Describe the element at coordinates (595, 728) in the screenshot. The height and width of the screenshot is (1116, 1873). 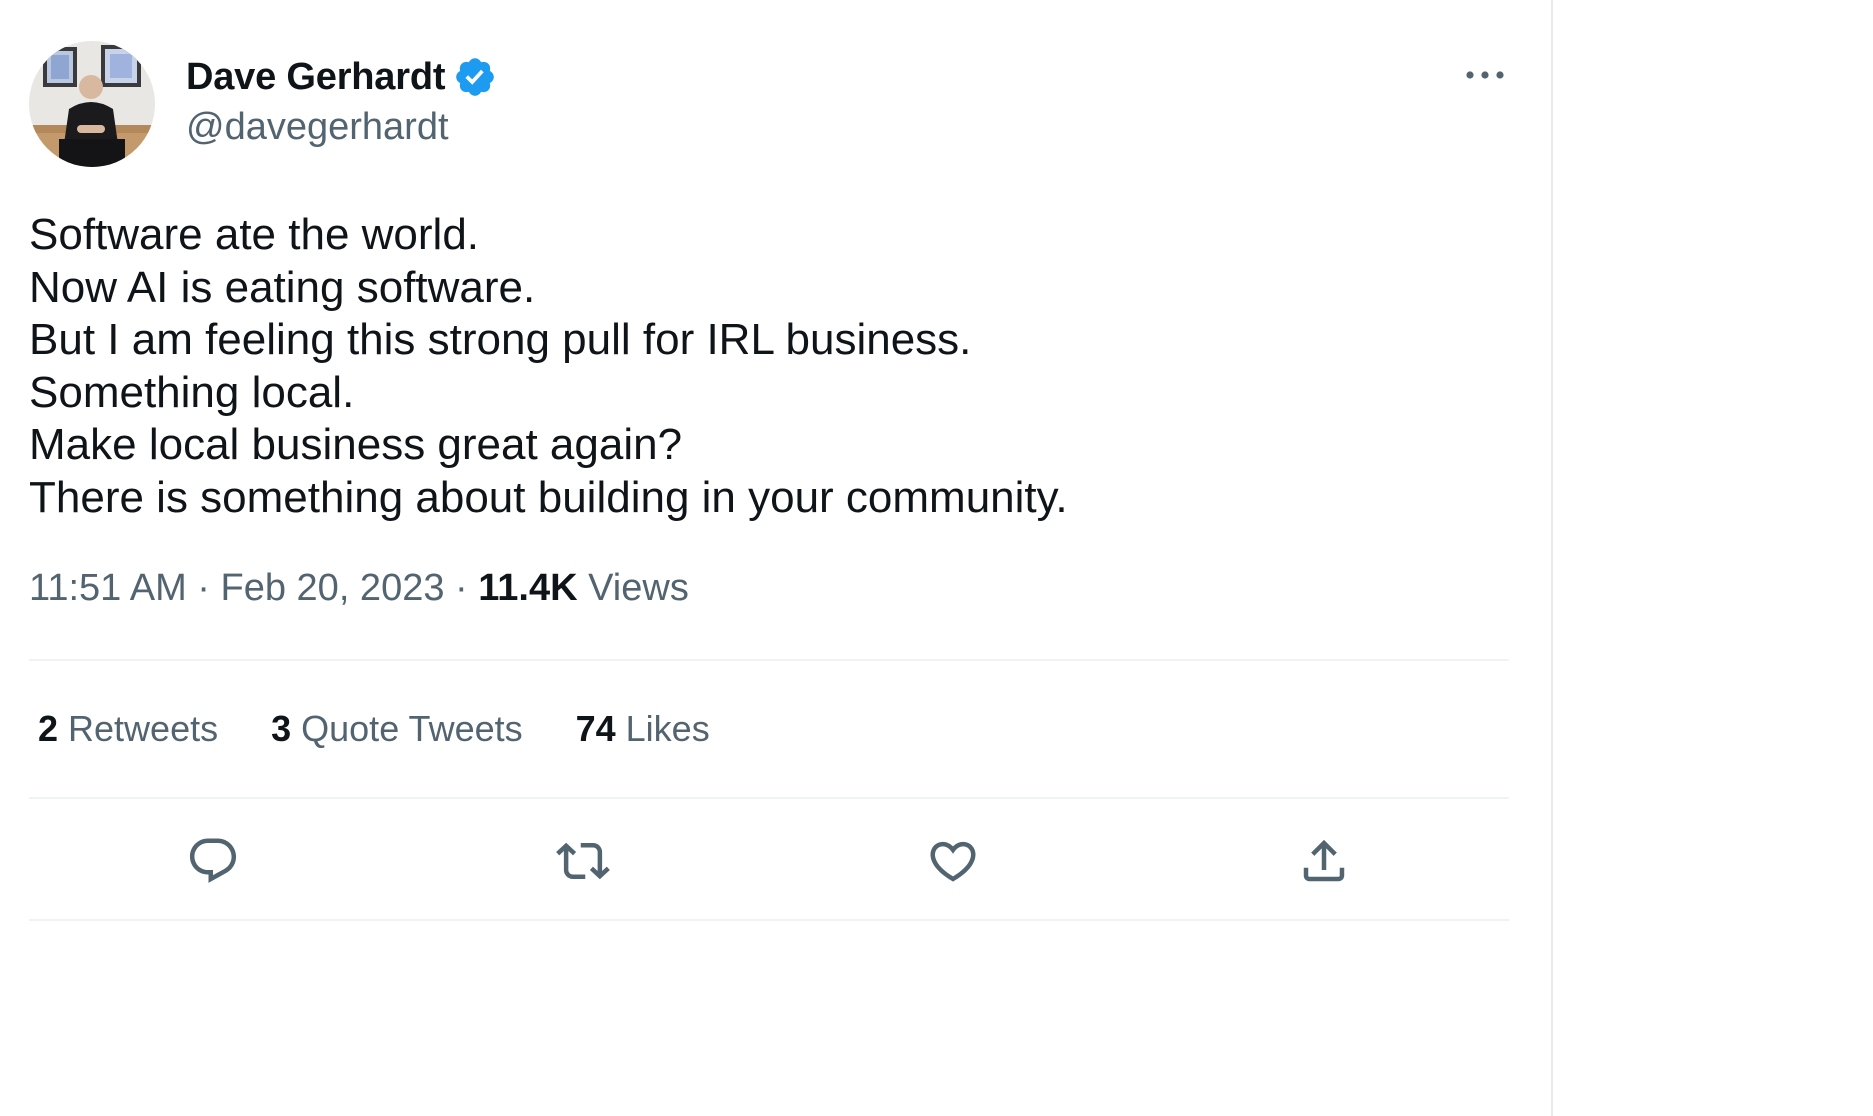
I see `likes-count: 74` at that location.